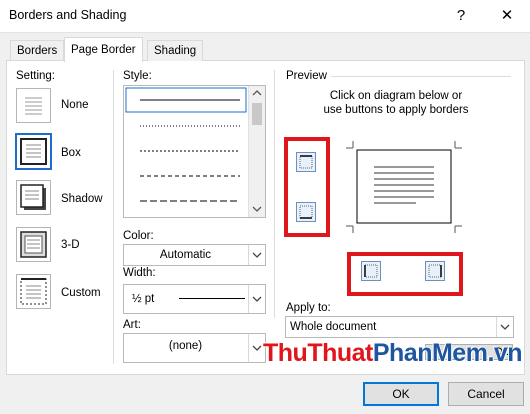  I want to click on setting-none-label: None, so click(75, 105).